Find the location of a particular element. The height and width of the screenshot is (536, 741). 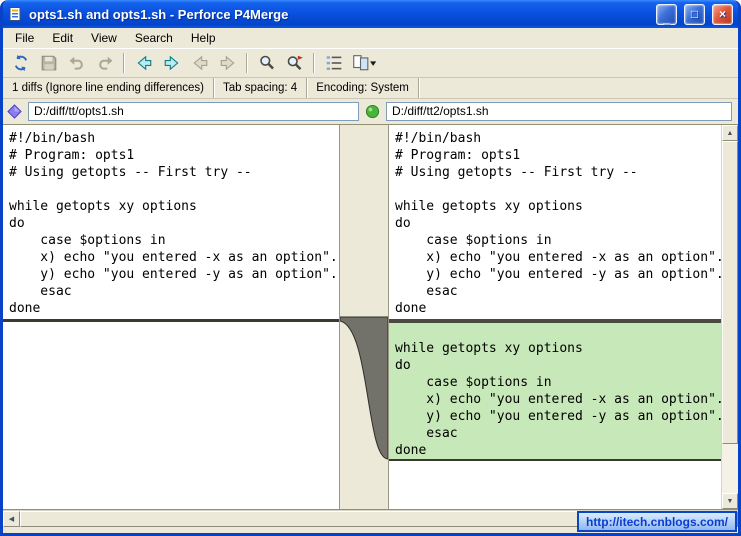

diff-marker-line is located at coordinates (171, 320).